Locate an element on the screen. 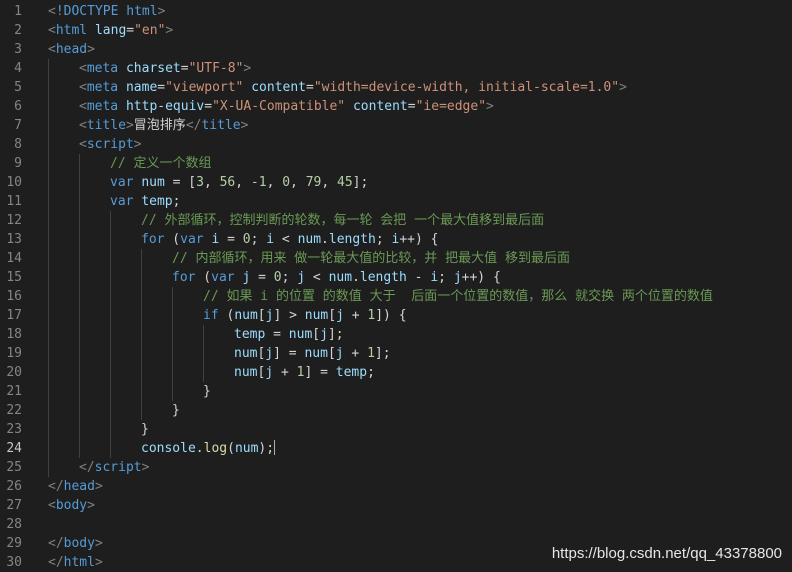 The image size is (792, 572). code-line: 9 // 定义一个数组 is located at coordinates (396, 163).